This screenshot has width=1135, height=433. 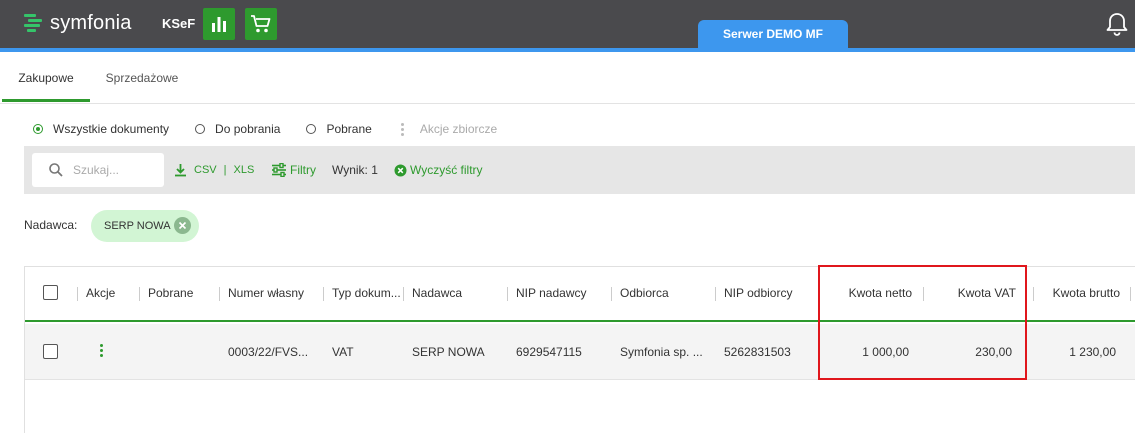 I want to click on shopping-cart-icon, so click(x=261, y=24).